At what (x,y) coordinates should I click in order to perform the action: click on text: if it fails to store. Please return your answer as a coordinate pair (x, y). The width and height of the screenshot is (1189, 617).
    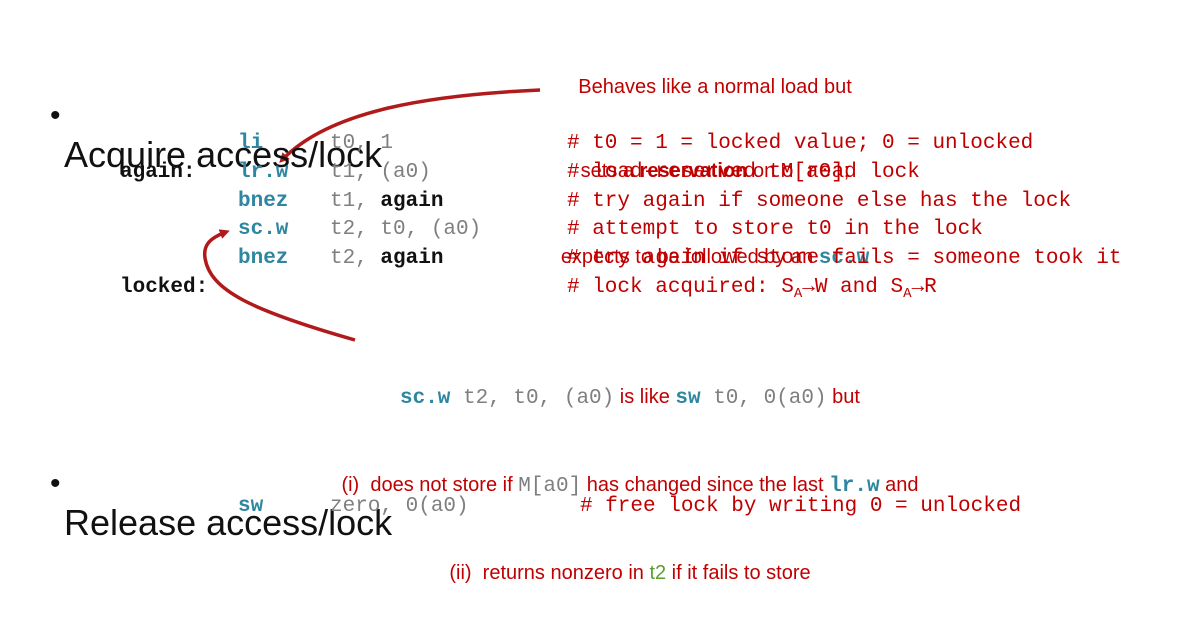
    Looking at the image, I should click on (738, 573).